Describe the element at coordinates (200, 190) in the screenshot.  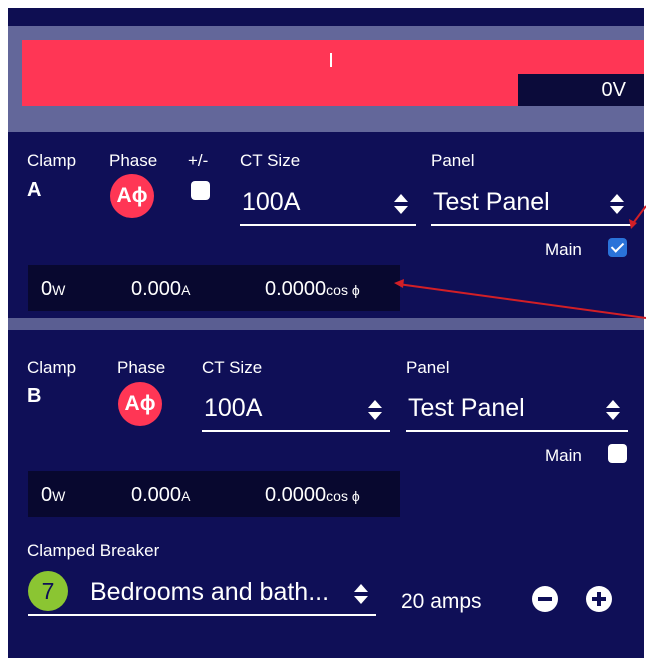
I see `sign-checkbox` at that location.